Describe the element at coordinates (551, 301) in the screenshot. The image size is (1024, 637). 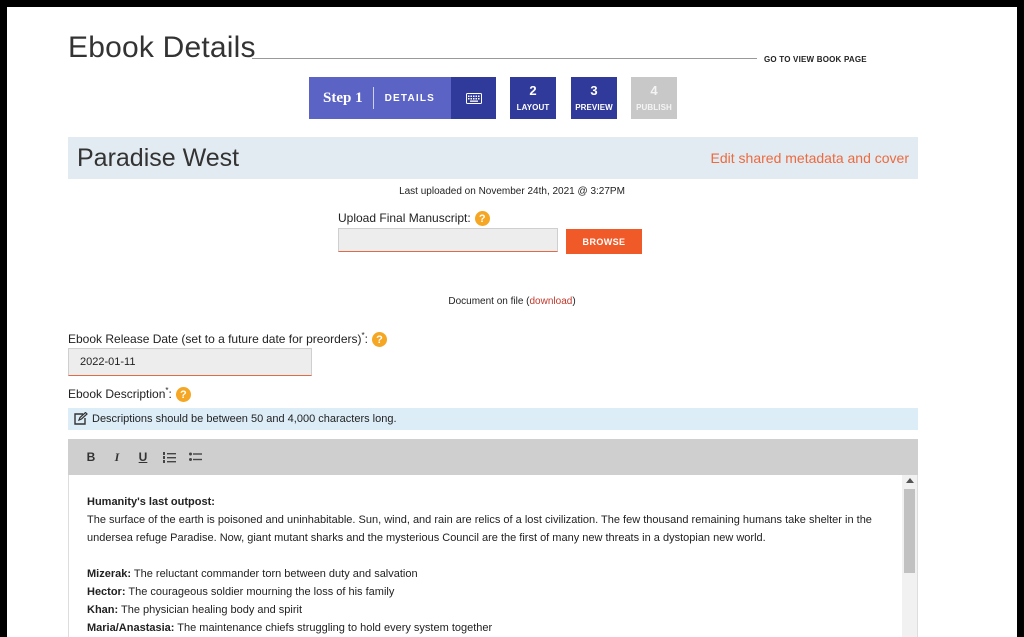
I see `download-link: download` at that location.